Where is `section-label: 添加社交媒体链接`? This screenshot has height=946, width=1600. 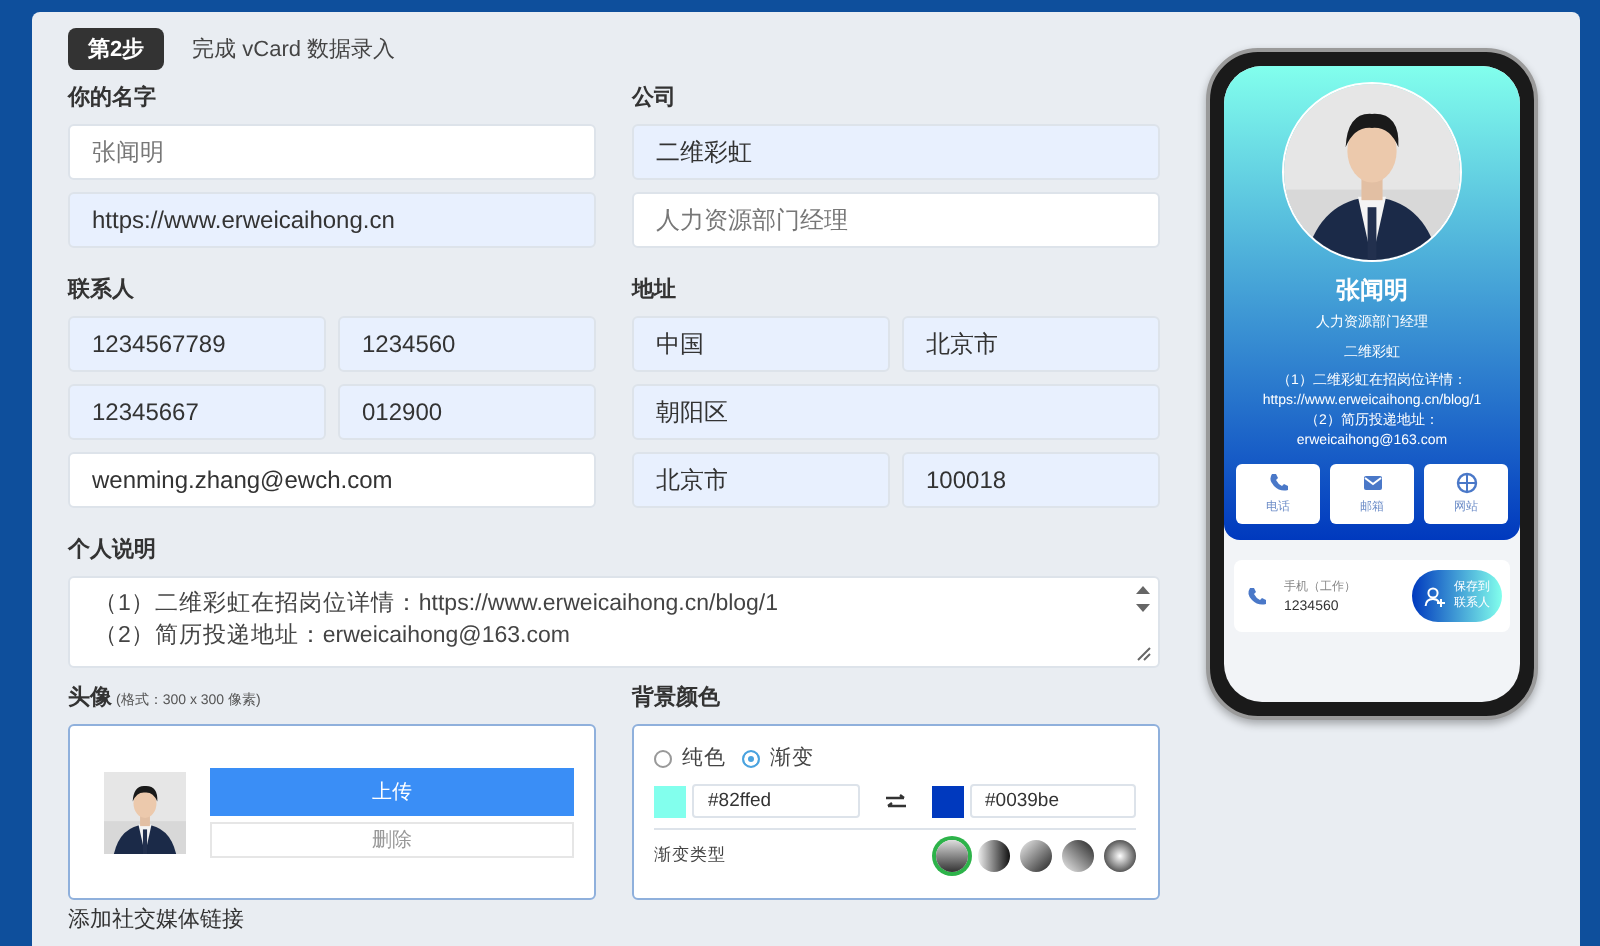
section-label: 添加社交媒体链接 is located at coordinates (157, 921).